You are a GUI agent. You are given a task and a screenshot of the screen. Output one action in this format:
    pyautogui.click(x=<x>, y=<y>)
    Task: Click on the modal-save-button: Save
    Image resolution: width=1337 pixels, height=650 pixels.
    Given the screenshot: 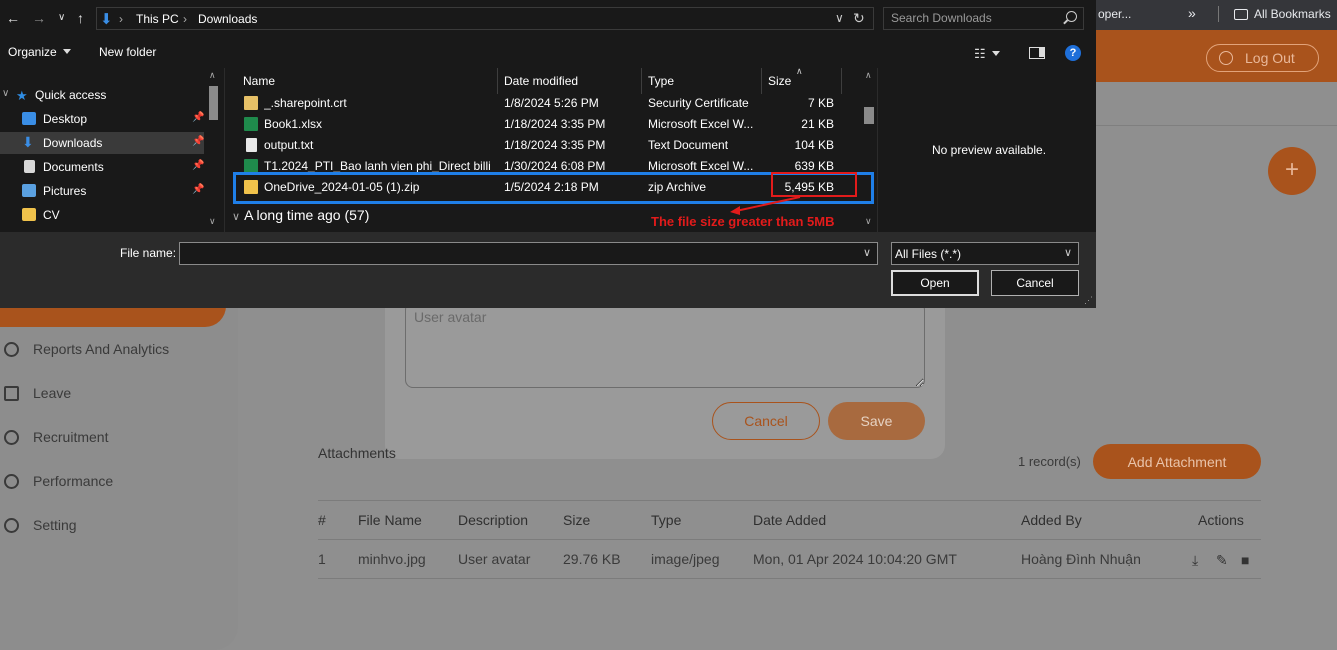 What is the action you would take?
    pyautogui.click(x=876, y=421)
    